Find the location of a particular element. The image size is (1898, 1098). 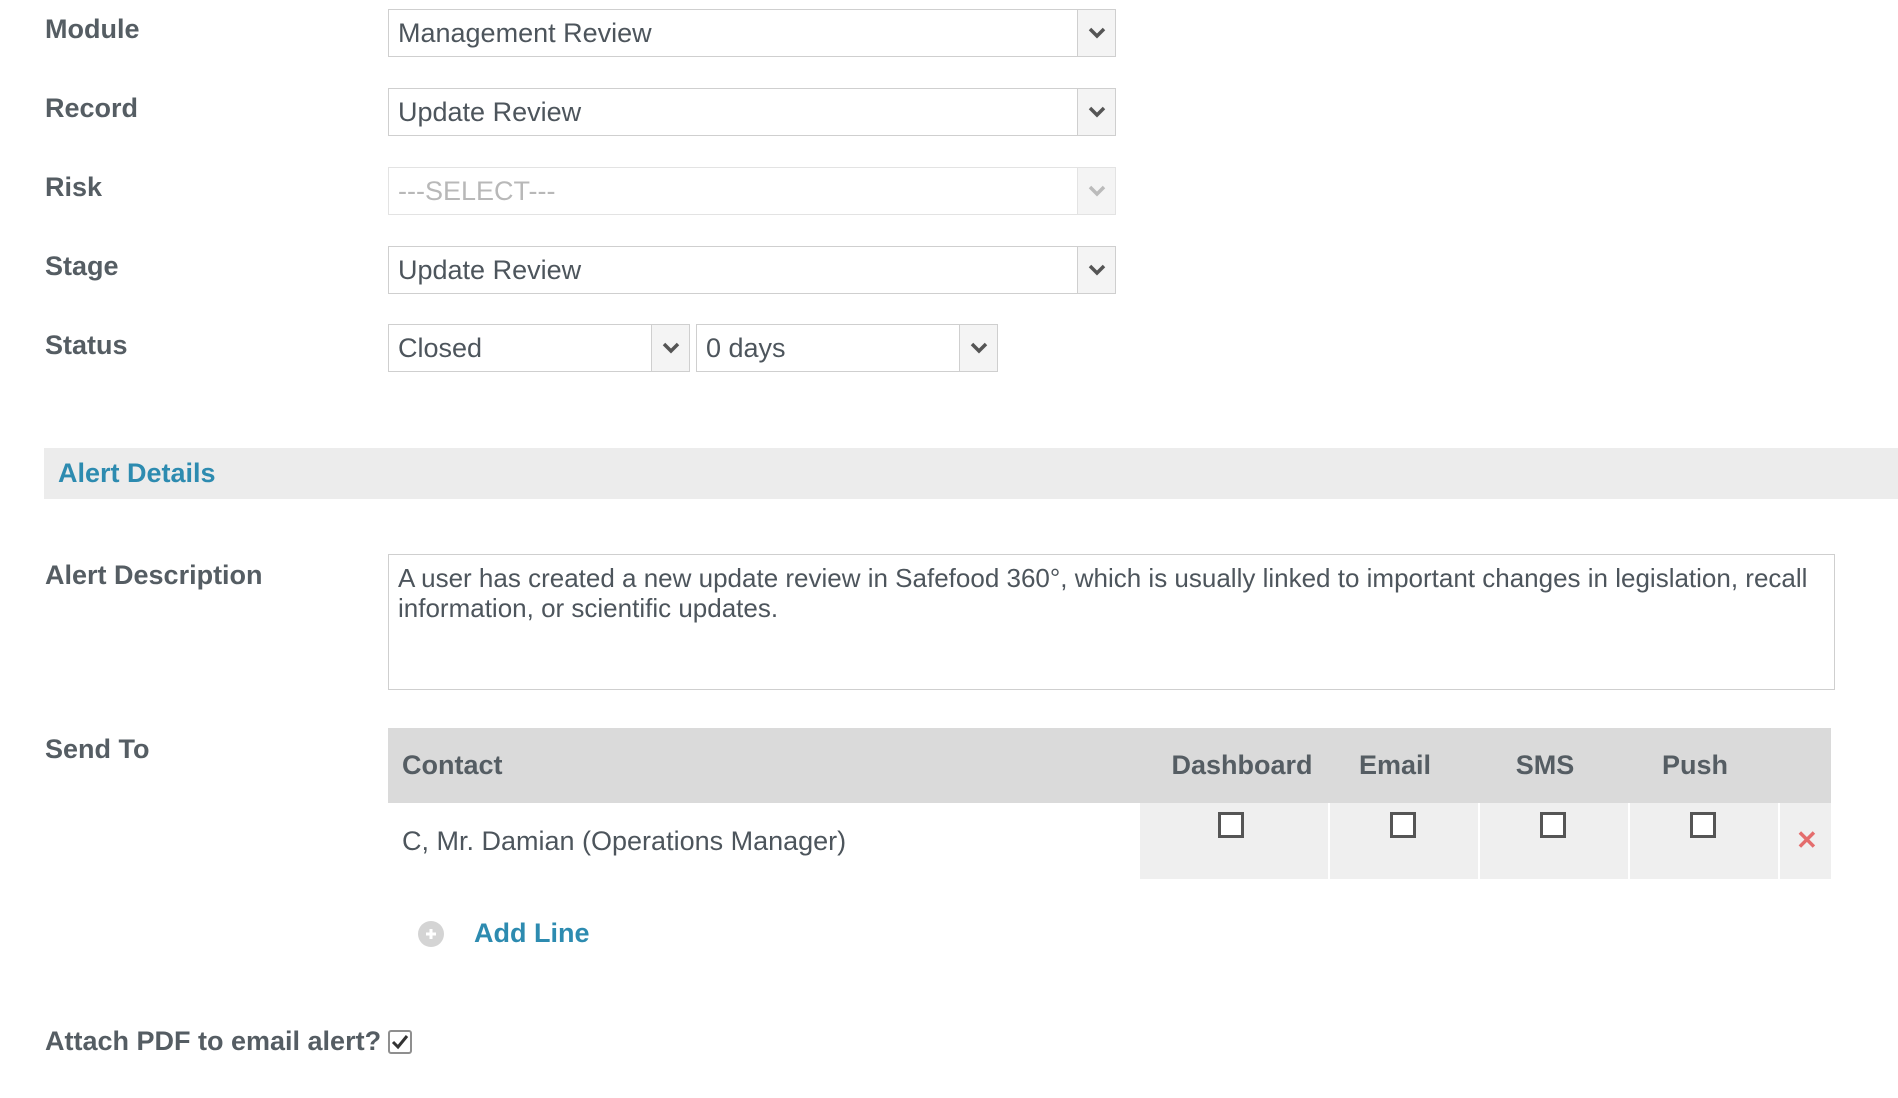

status-label: Status is located at coordinates (86, 345).